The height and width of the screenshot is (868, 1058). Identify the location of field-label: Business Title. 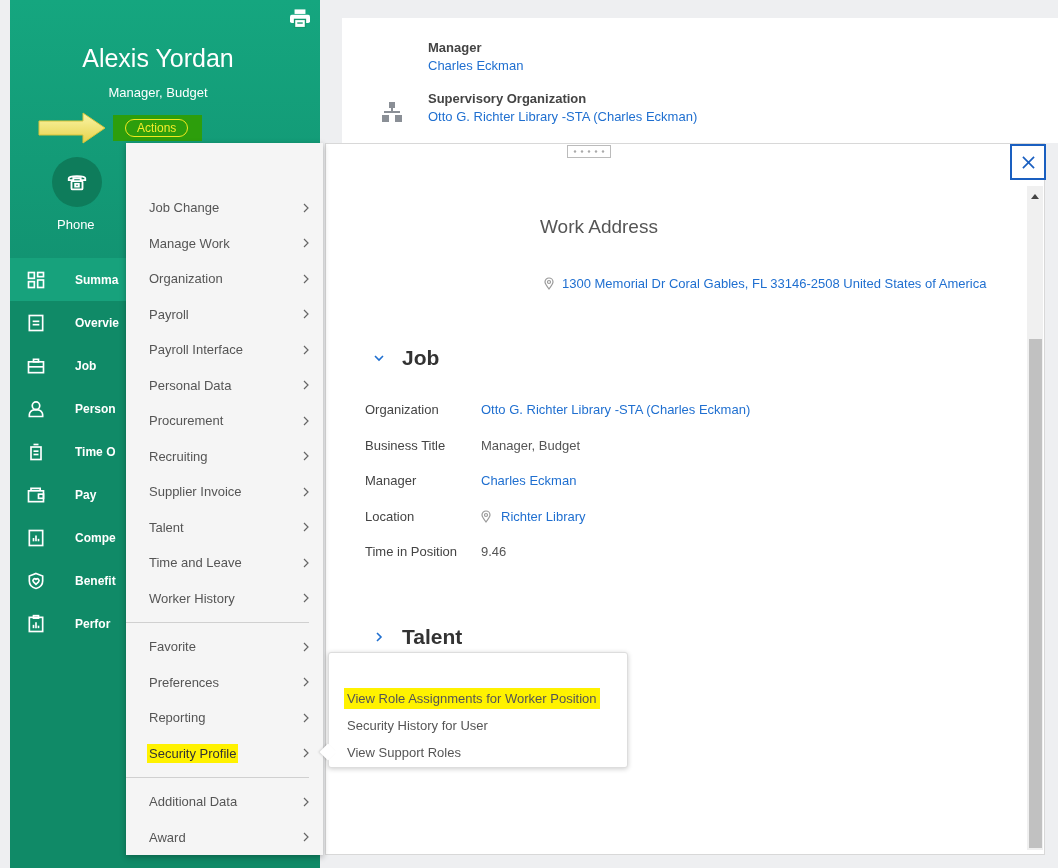
(406, 445).